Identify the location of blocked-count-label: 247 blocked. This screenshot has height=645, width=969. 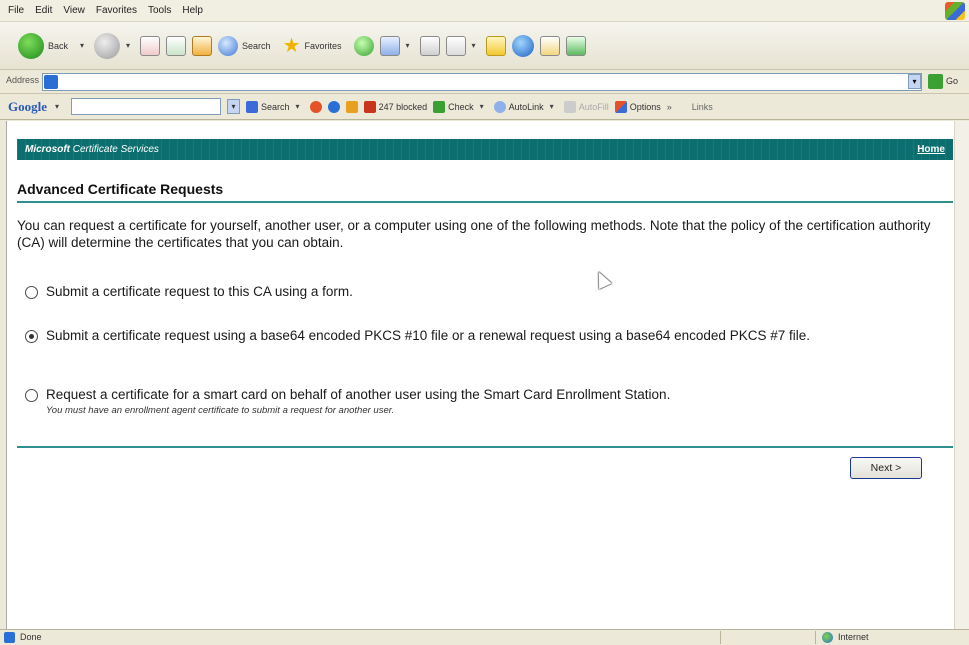
(403, 106).